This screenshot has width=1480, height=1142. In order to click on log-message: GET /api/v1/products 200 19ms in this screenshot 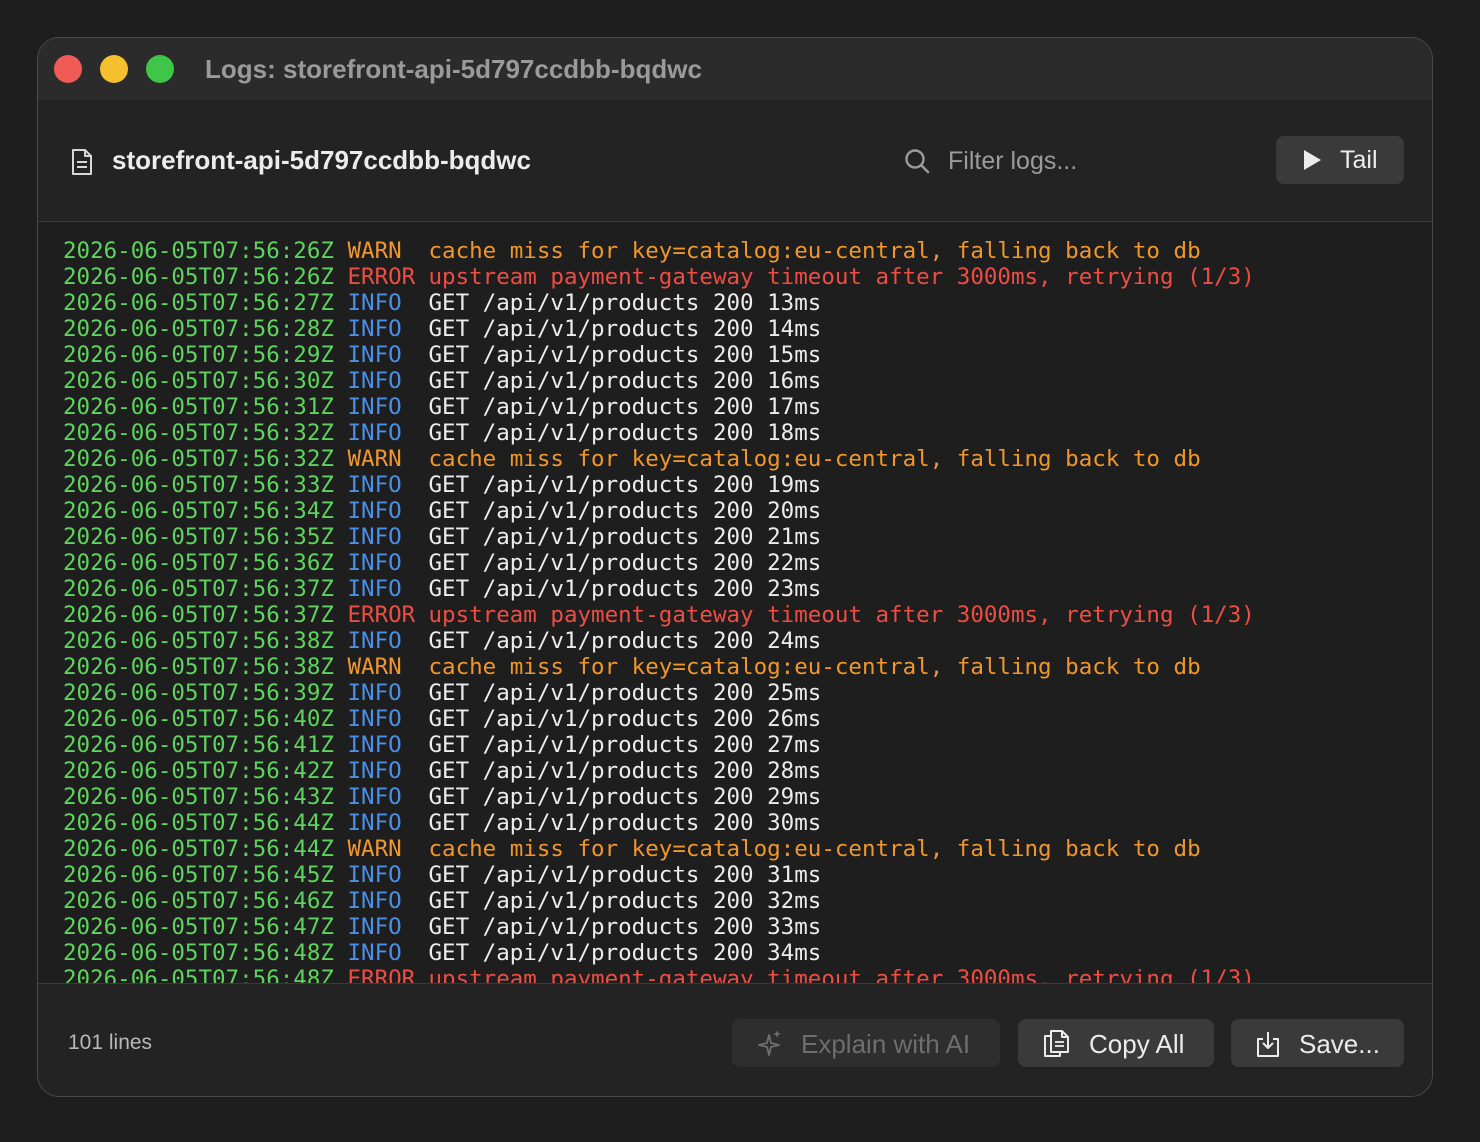, I will do `click(625, 485)`.